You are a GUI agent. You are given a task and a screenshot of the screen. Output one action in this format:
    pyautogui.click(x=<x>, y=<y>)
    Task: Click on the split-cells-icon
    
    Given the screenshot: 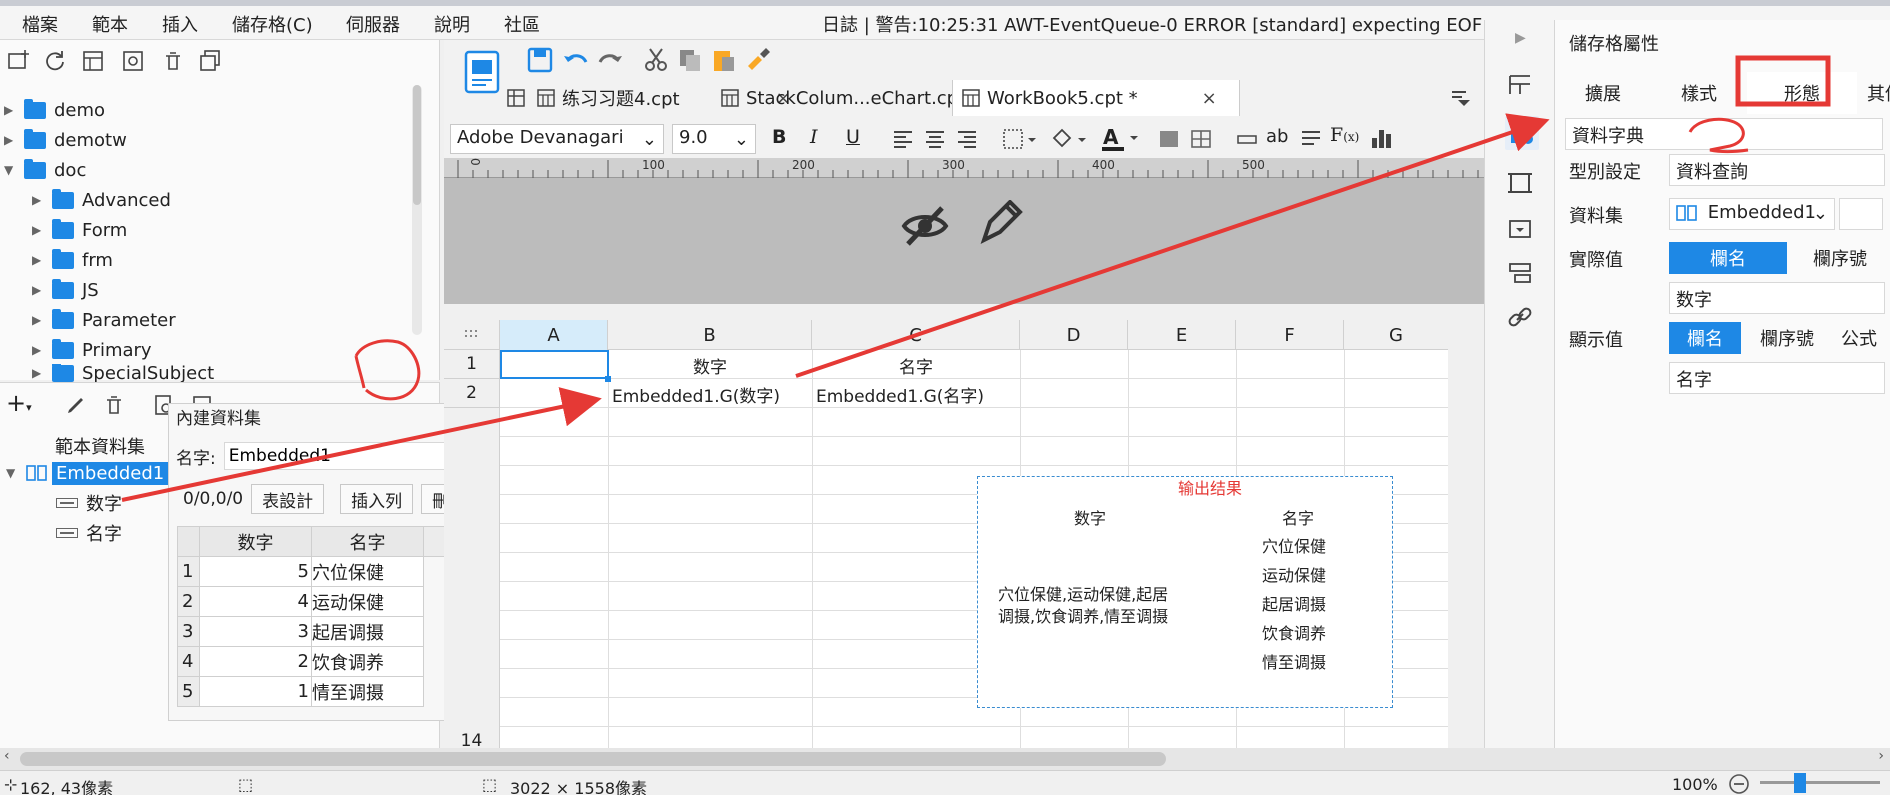 What is the action you would take?
    pyautogui.click(x=1201, y=139)
    